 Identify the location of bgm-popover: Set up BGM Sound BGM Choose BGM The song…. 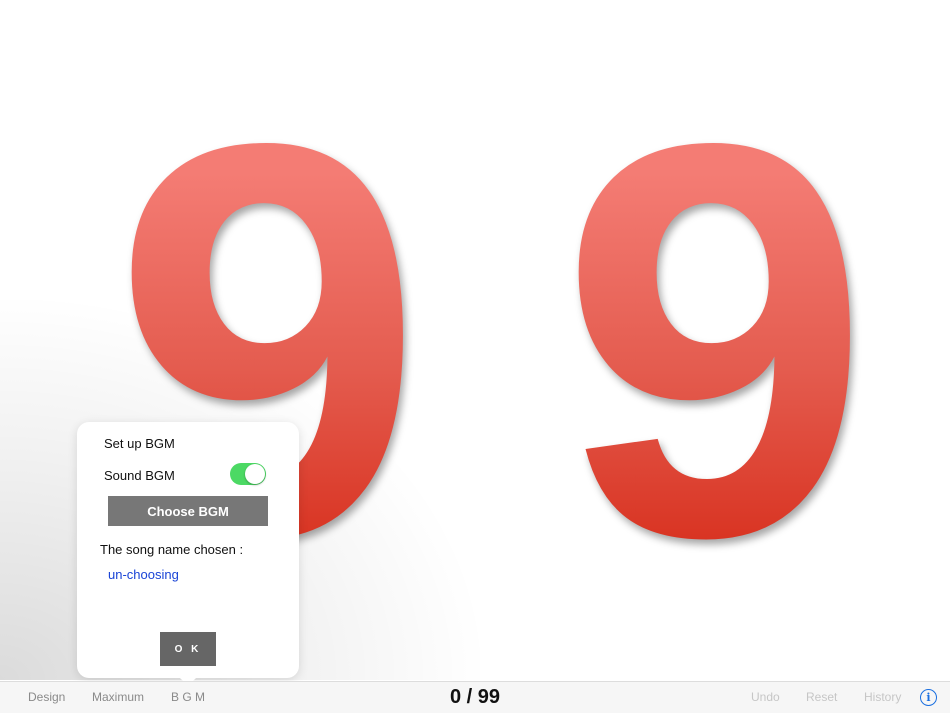
(188, 550).